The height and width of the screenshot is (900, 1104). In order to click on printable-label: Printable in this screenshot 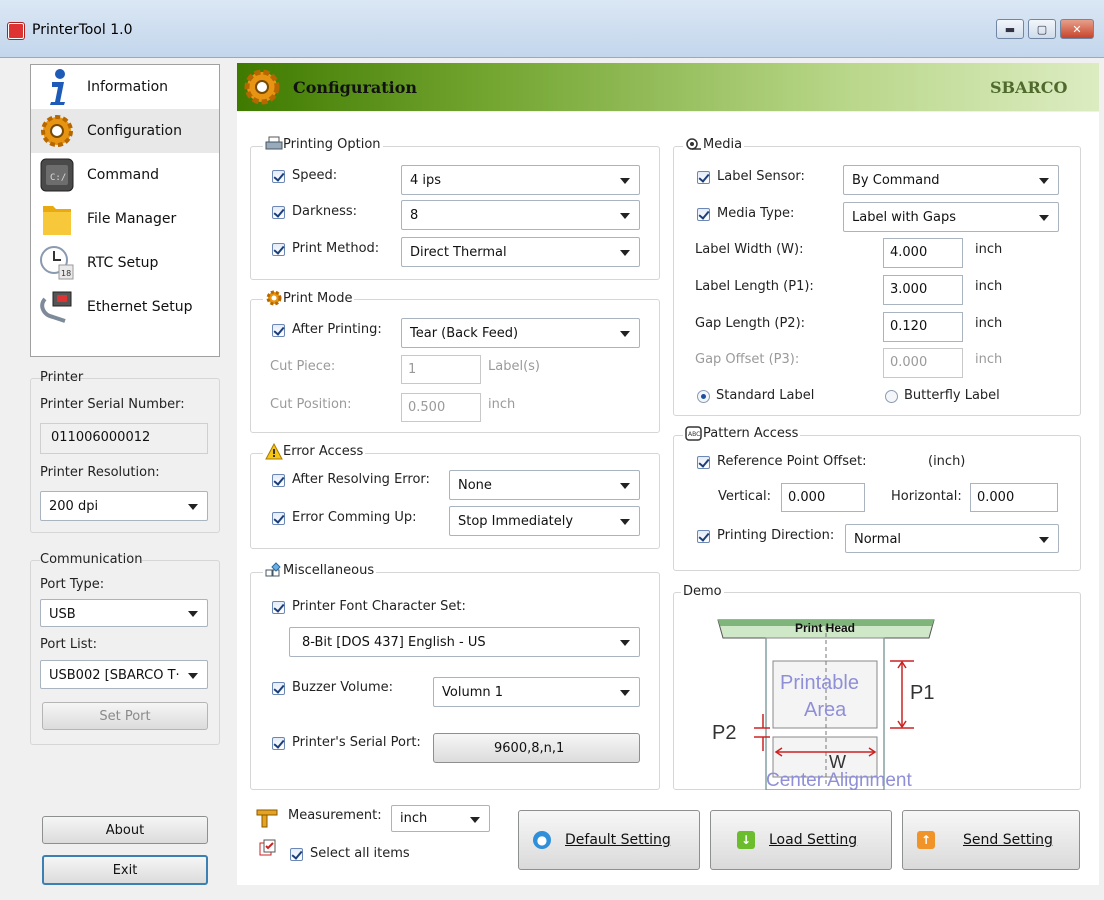, I will do `click(819, 683)`.